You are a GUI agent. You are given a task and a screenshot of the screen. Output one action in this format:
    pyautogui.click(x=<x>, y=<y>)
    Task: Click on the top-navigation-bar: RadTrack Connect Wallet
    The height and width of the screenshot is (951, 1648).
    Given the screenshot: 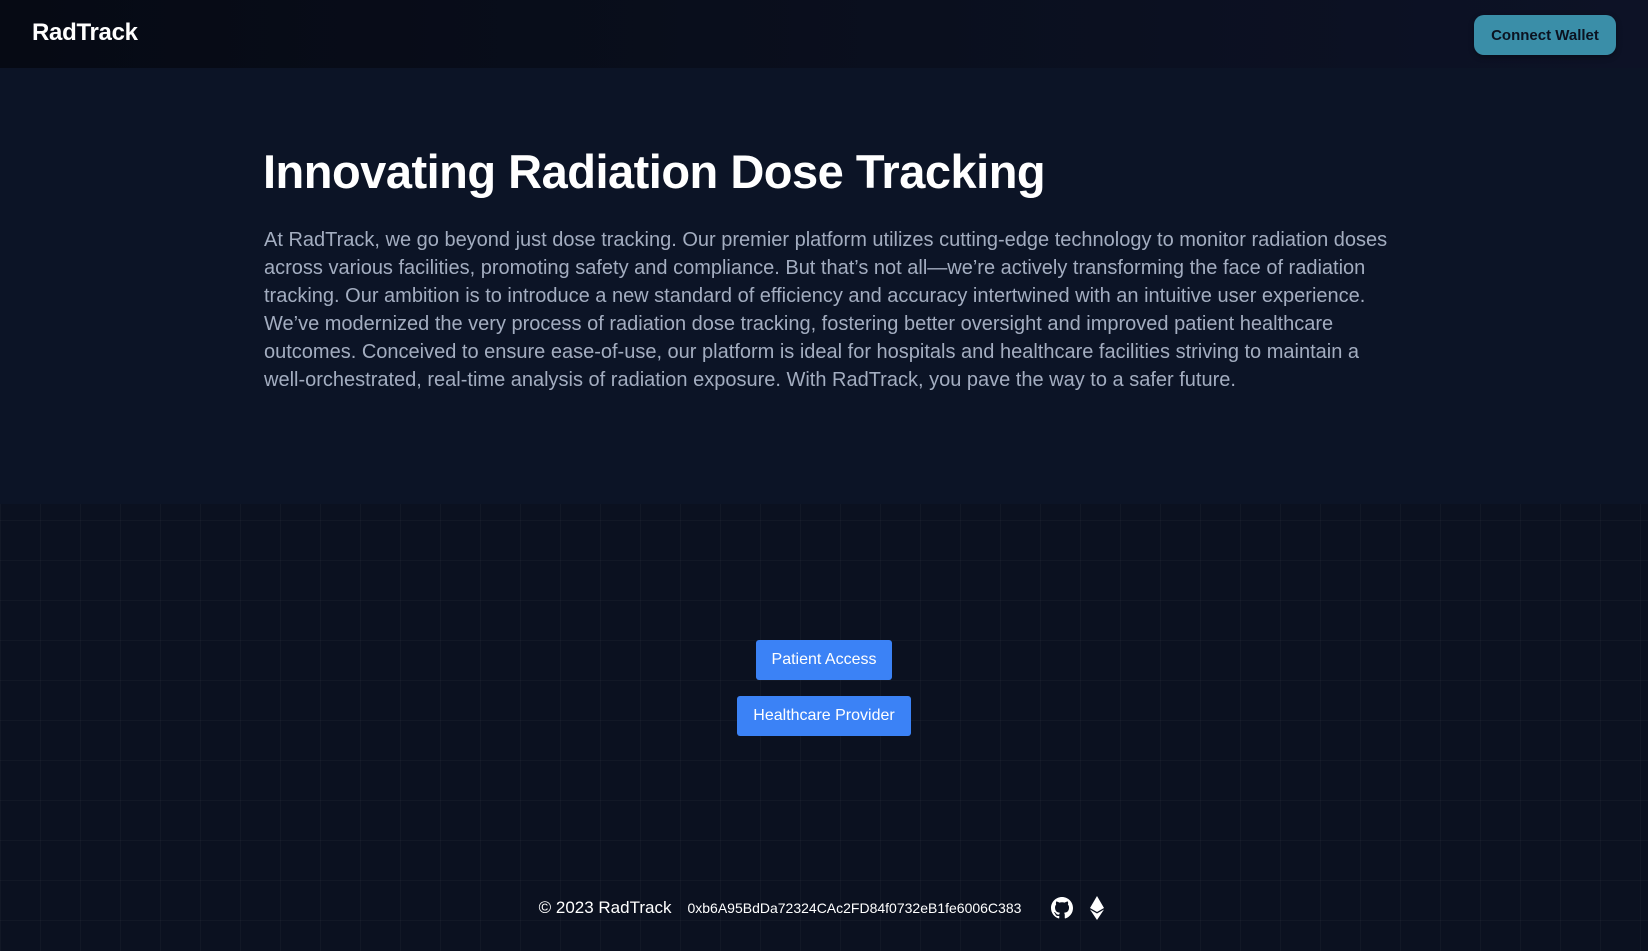 What is the action you would take?
    pyautogui.click(x=824, y=34)
    